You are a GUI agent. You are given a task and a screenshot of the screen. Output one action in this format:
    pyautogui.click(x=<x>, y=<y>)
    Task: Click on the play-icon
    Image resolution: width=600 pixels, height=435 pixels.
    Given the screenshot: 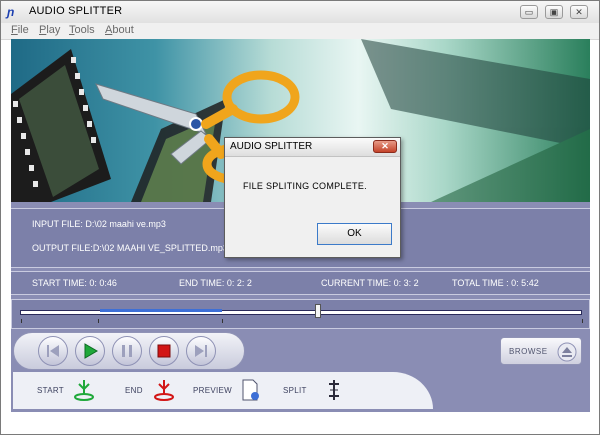 What is the action you would take?
    pyautogui.click(x=91, y=351)
    